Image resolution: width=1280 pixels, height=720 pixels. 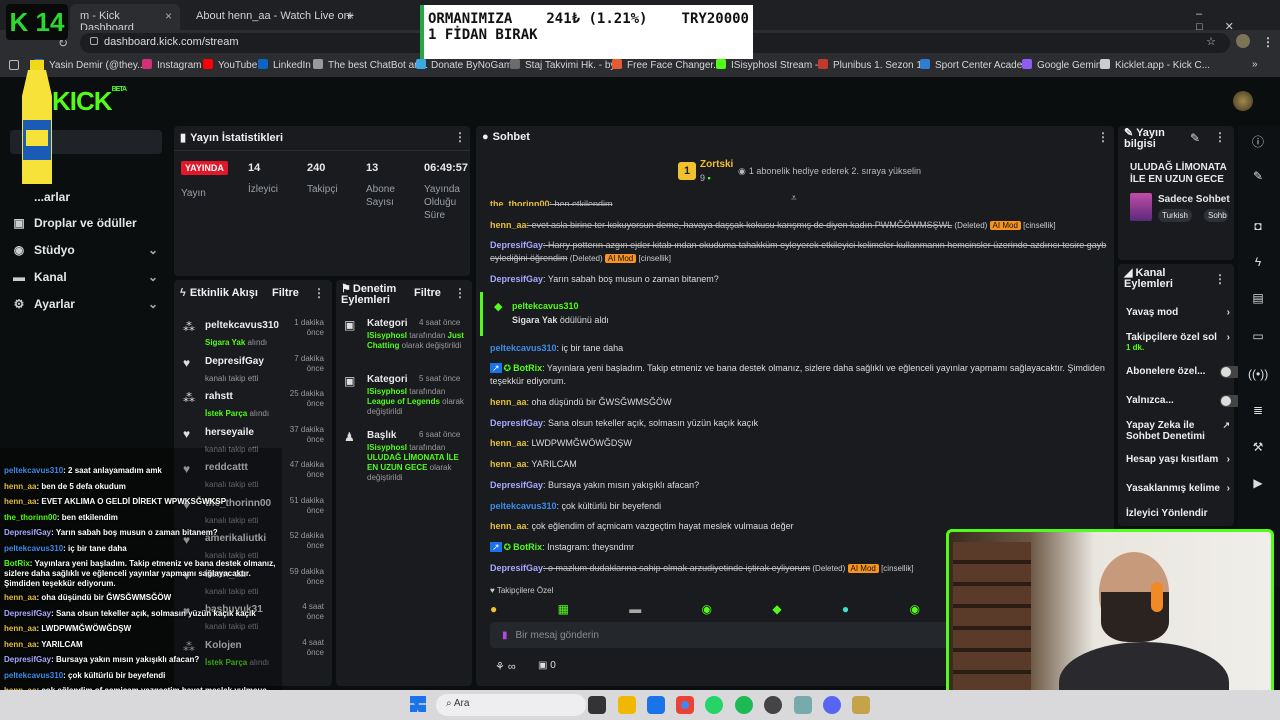 What do you see at coordinates (229, 432) in the screenshot?
I see `activity-user: herseyaile` at bounding box center [229, 432].